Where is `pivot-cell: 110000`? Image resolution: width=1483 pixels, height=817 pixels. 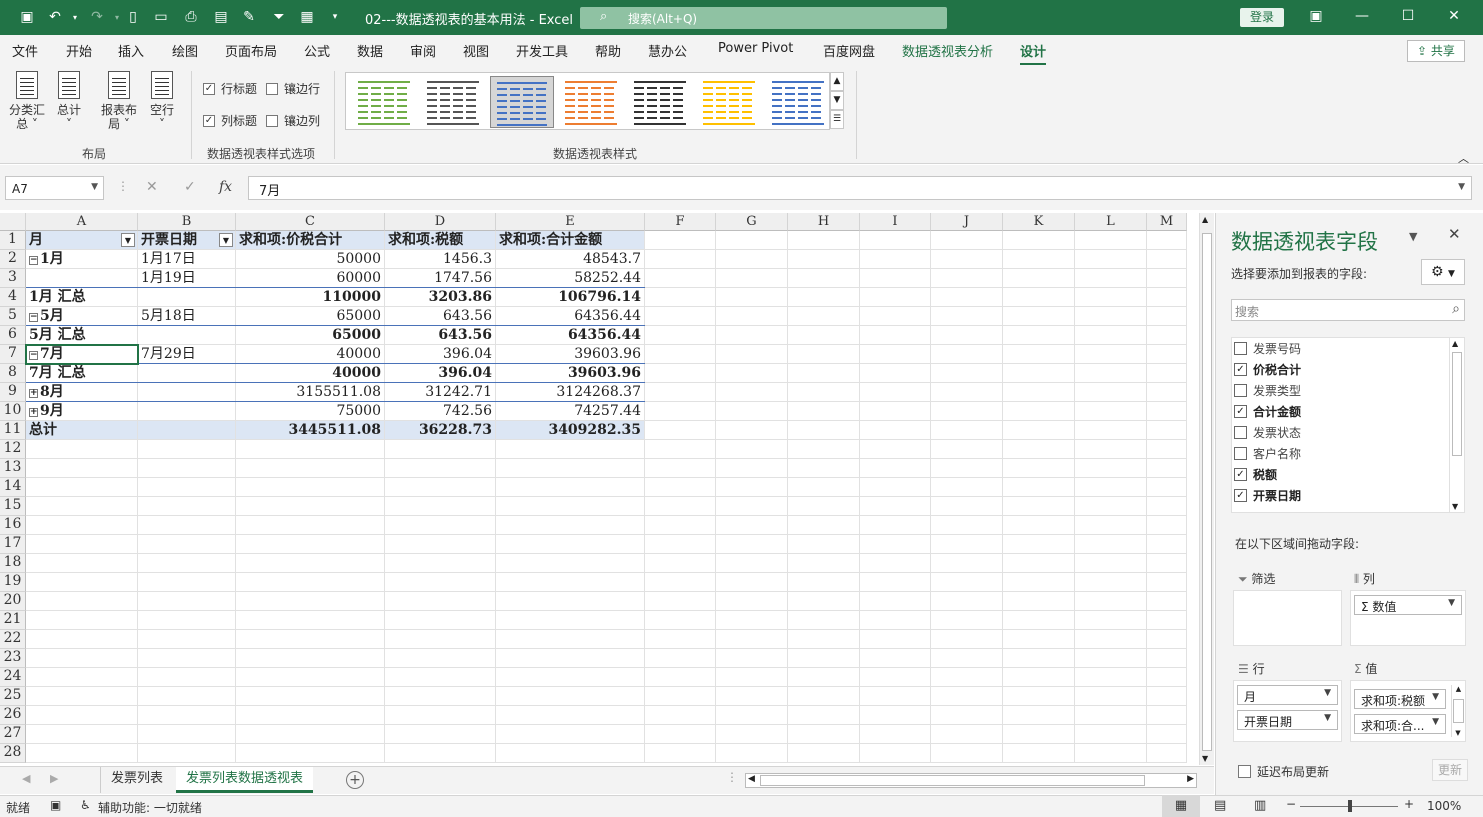
pivot-cell: 110000 is located at coordinates (310, 297).